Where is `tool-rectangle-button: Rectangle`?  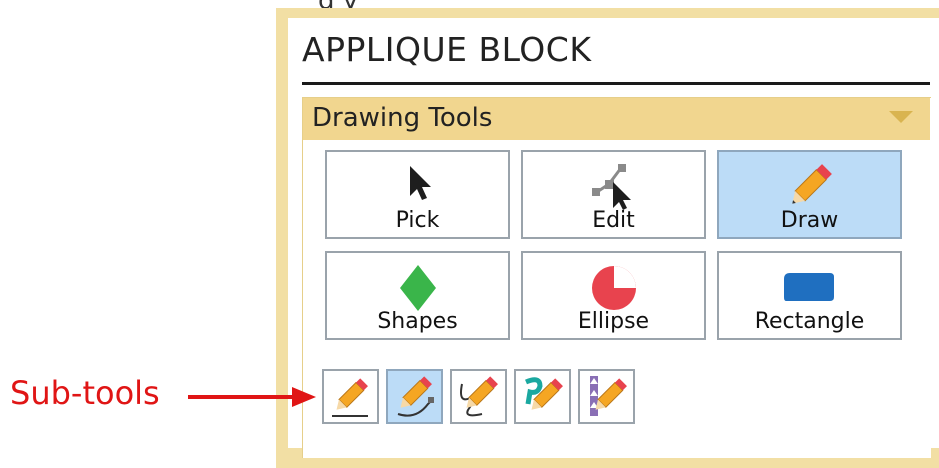
tool-rectangle-button: Rectangle is located at coordinates (809, 295).